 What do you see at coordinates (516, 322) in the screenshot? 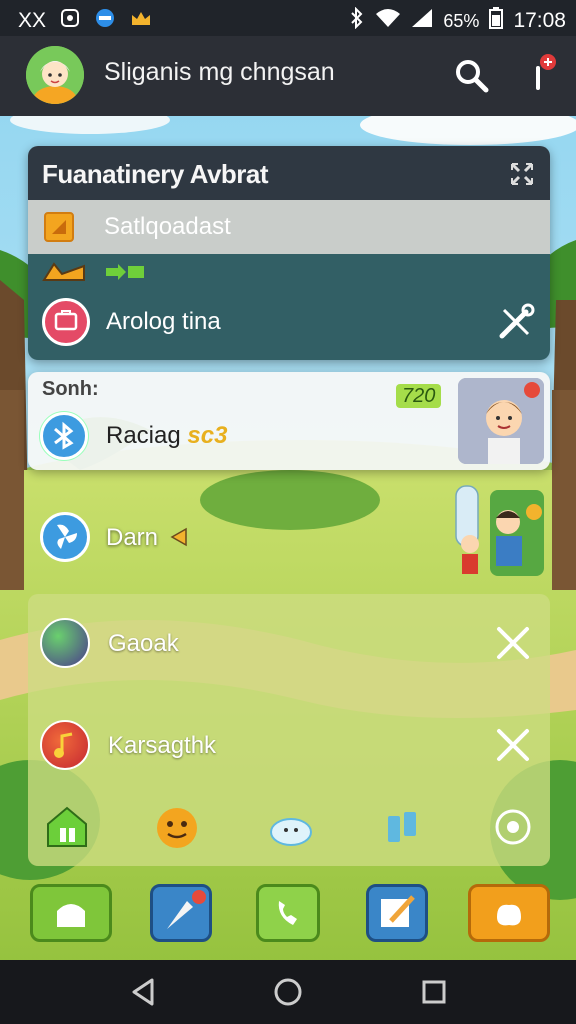
I see `tools-icon` at bounding box center [516, 322].